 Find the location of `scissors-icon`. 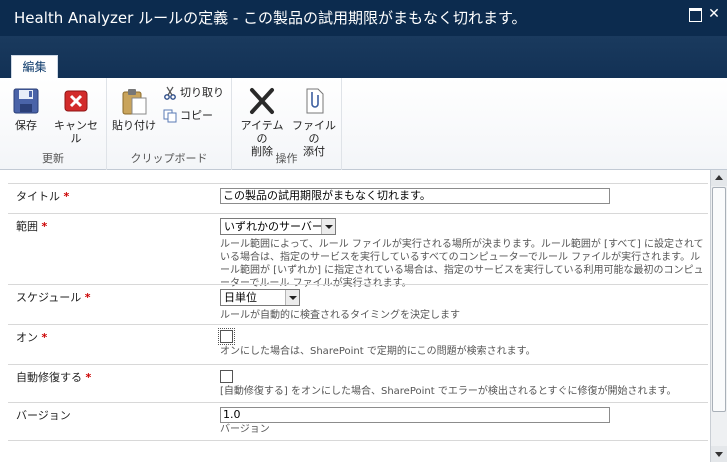

scissors-icon is located at coordinates (170, 93).